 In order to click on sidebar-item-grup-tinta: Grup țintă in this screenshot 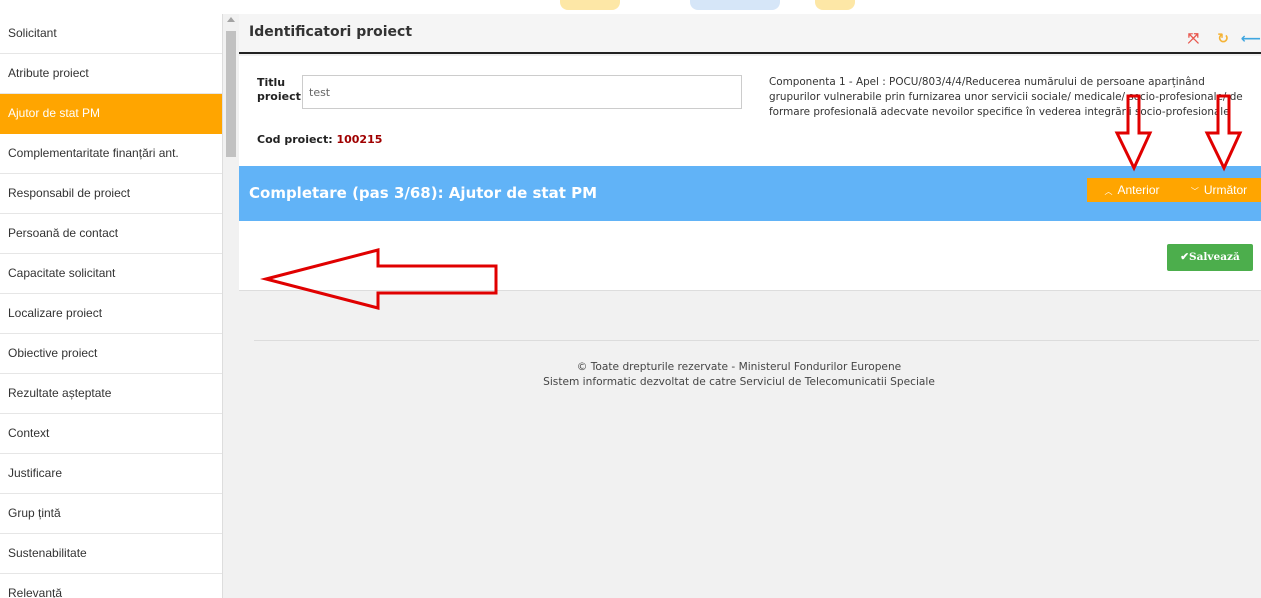, I will do `click(111, 514)`.